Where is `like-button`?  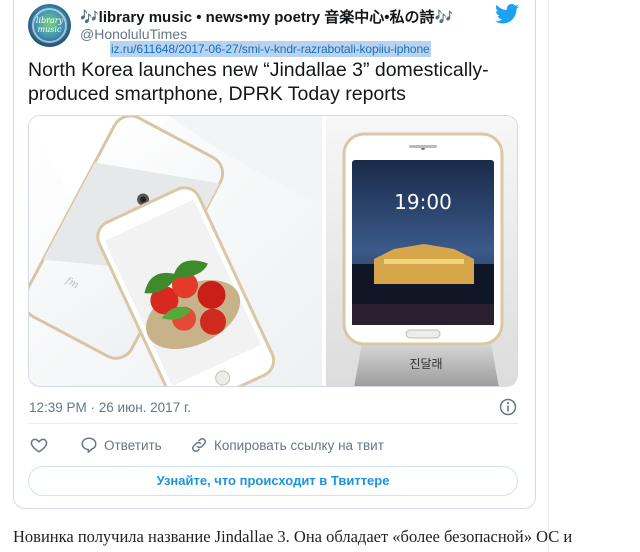 like-button is located at coordinates (42, 445).